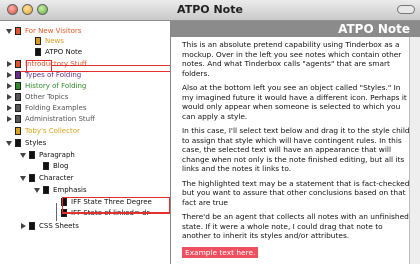 Image resolution: width=420 pixels, height=264 pixels. I want to click on outline-item: Folding Examples, so click(46, 108).